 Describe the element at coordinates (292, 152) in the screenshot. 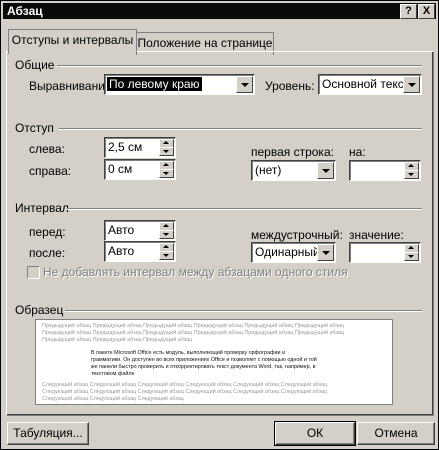

I see `first-line-label: первая строка:` at that location.